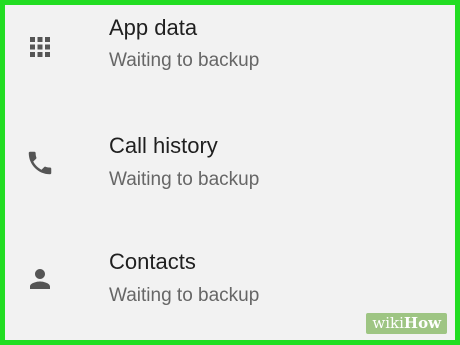  I want to click on apps-grid-icon, so click(40, 47).